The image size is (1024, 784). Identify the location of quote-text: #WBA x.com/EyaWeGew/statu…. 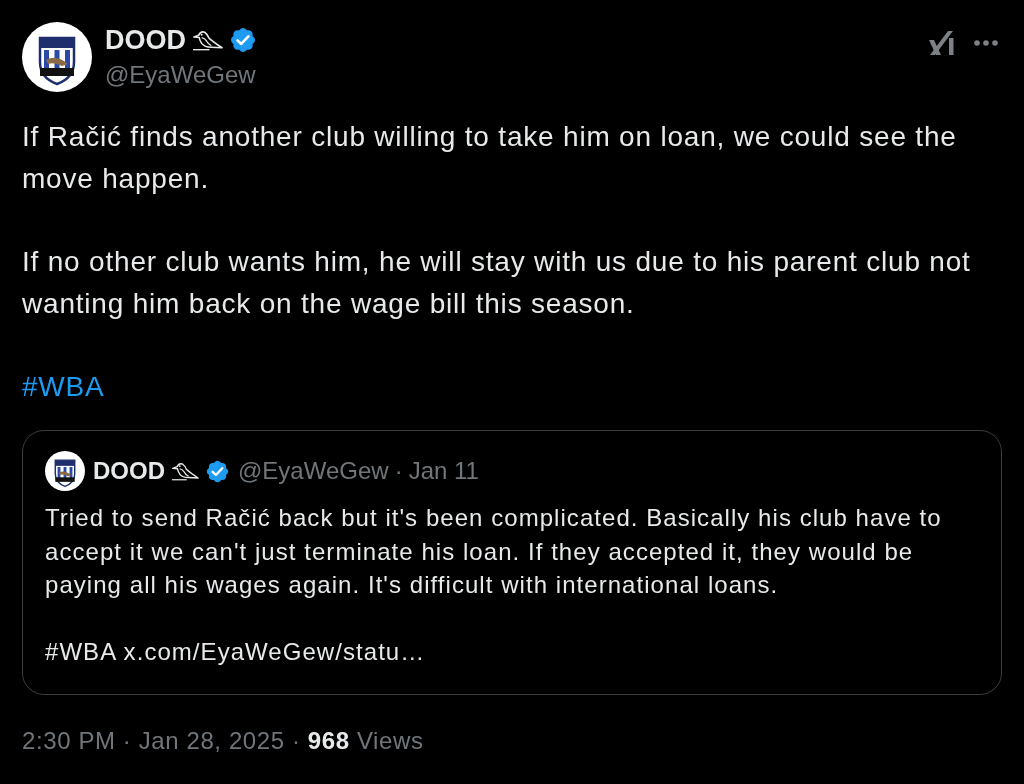
(236, 652).